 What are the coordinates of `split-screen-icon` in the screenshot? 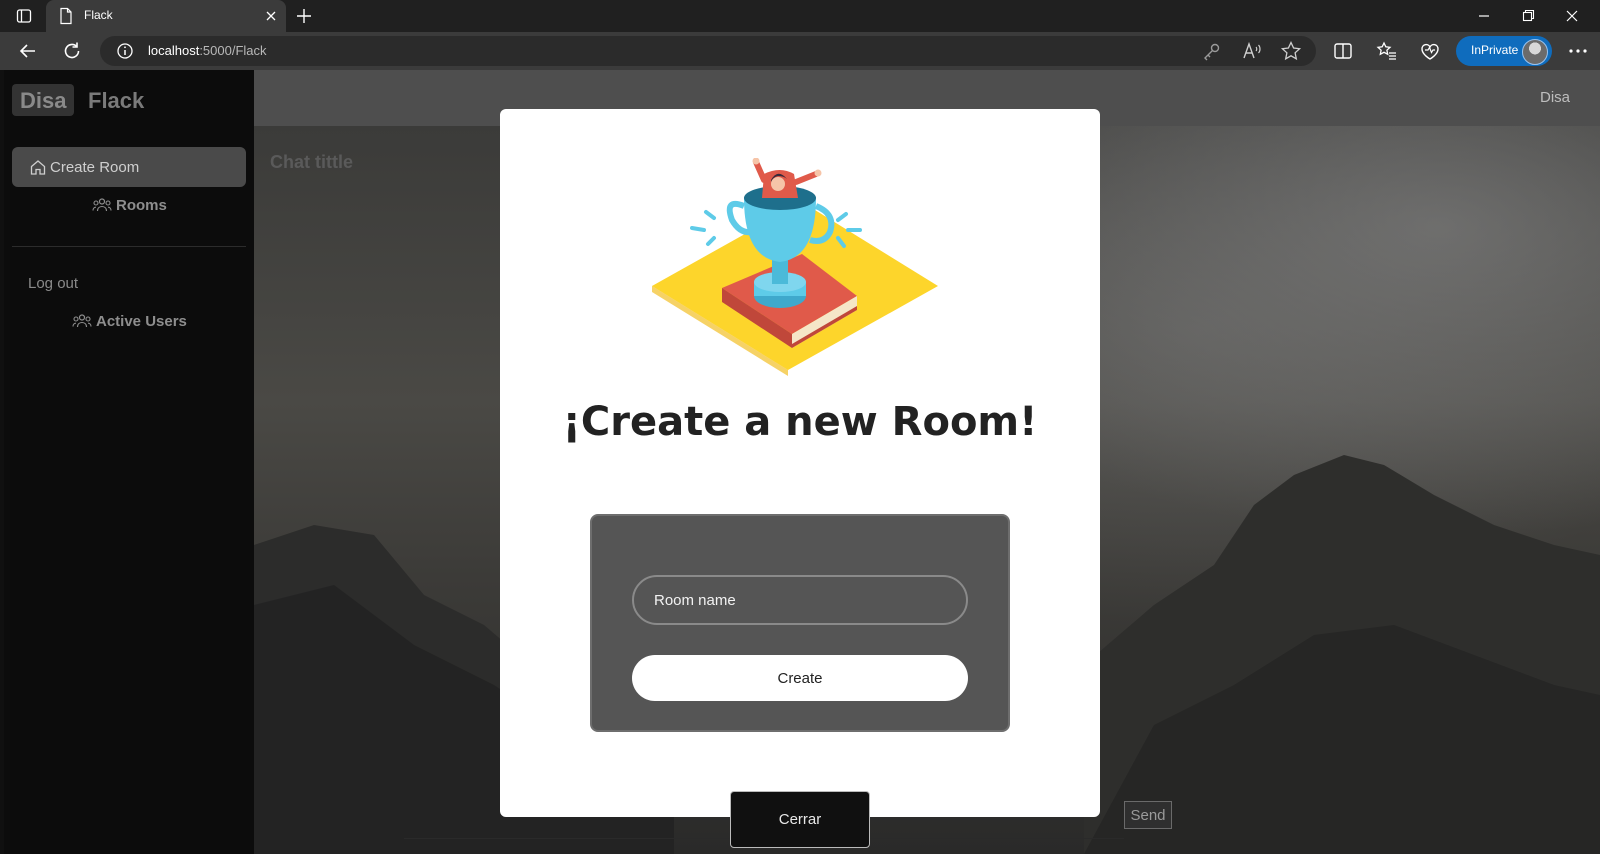 It's located at (1343, 51).